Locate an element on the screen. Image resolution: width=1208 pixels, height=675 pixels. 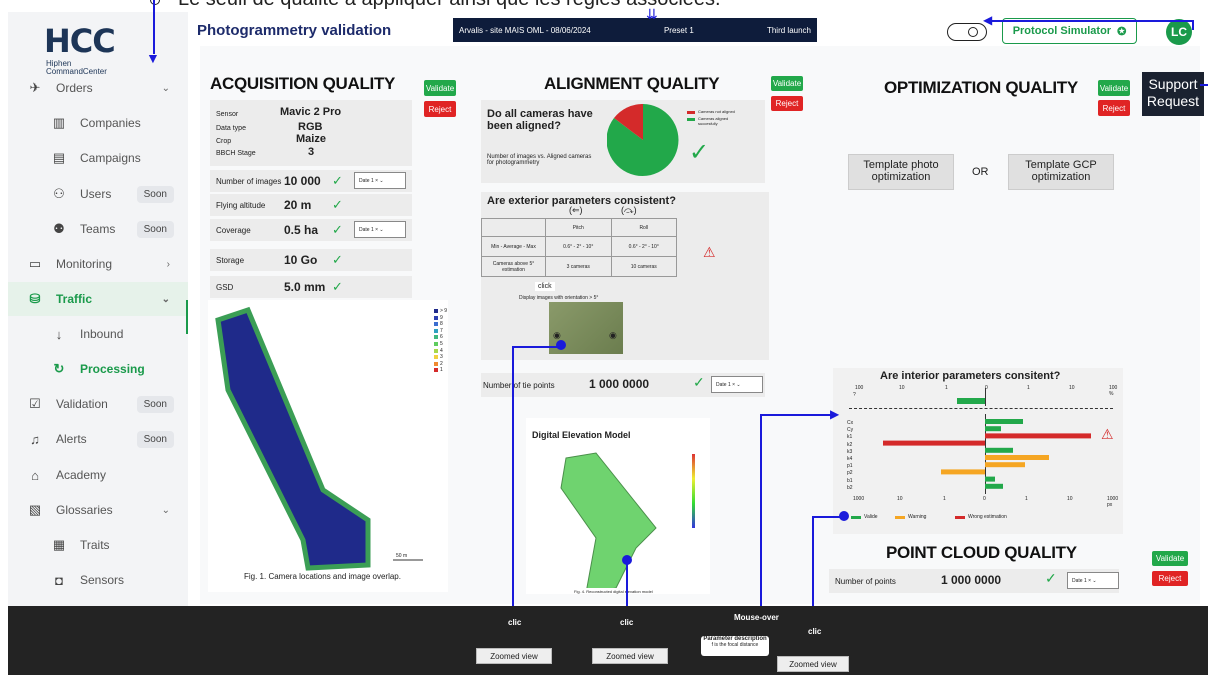
sidebar-item-companies: ▥ Companies is located at coordinates (98, 123).